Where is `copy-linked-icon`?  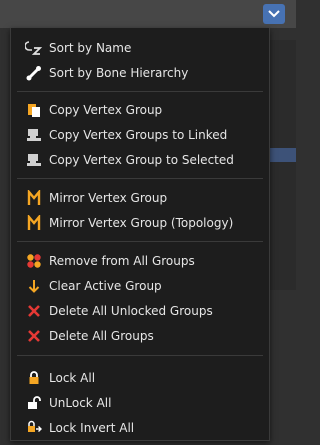
copy-linked-icon is located at coordinates (34, 135).